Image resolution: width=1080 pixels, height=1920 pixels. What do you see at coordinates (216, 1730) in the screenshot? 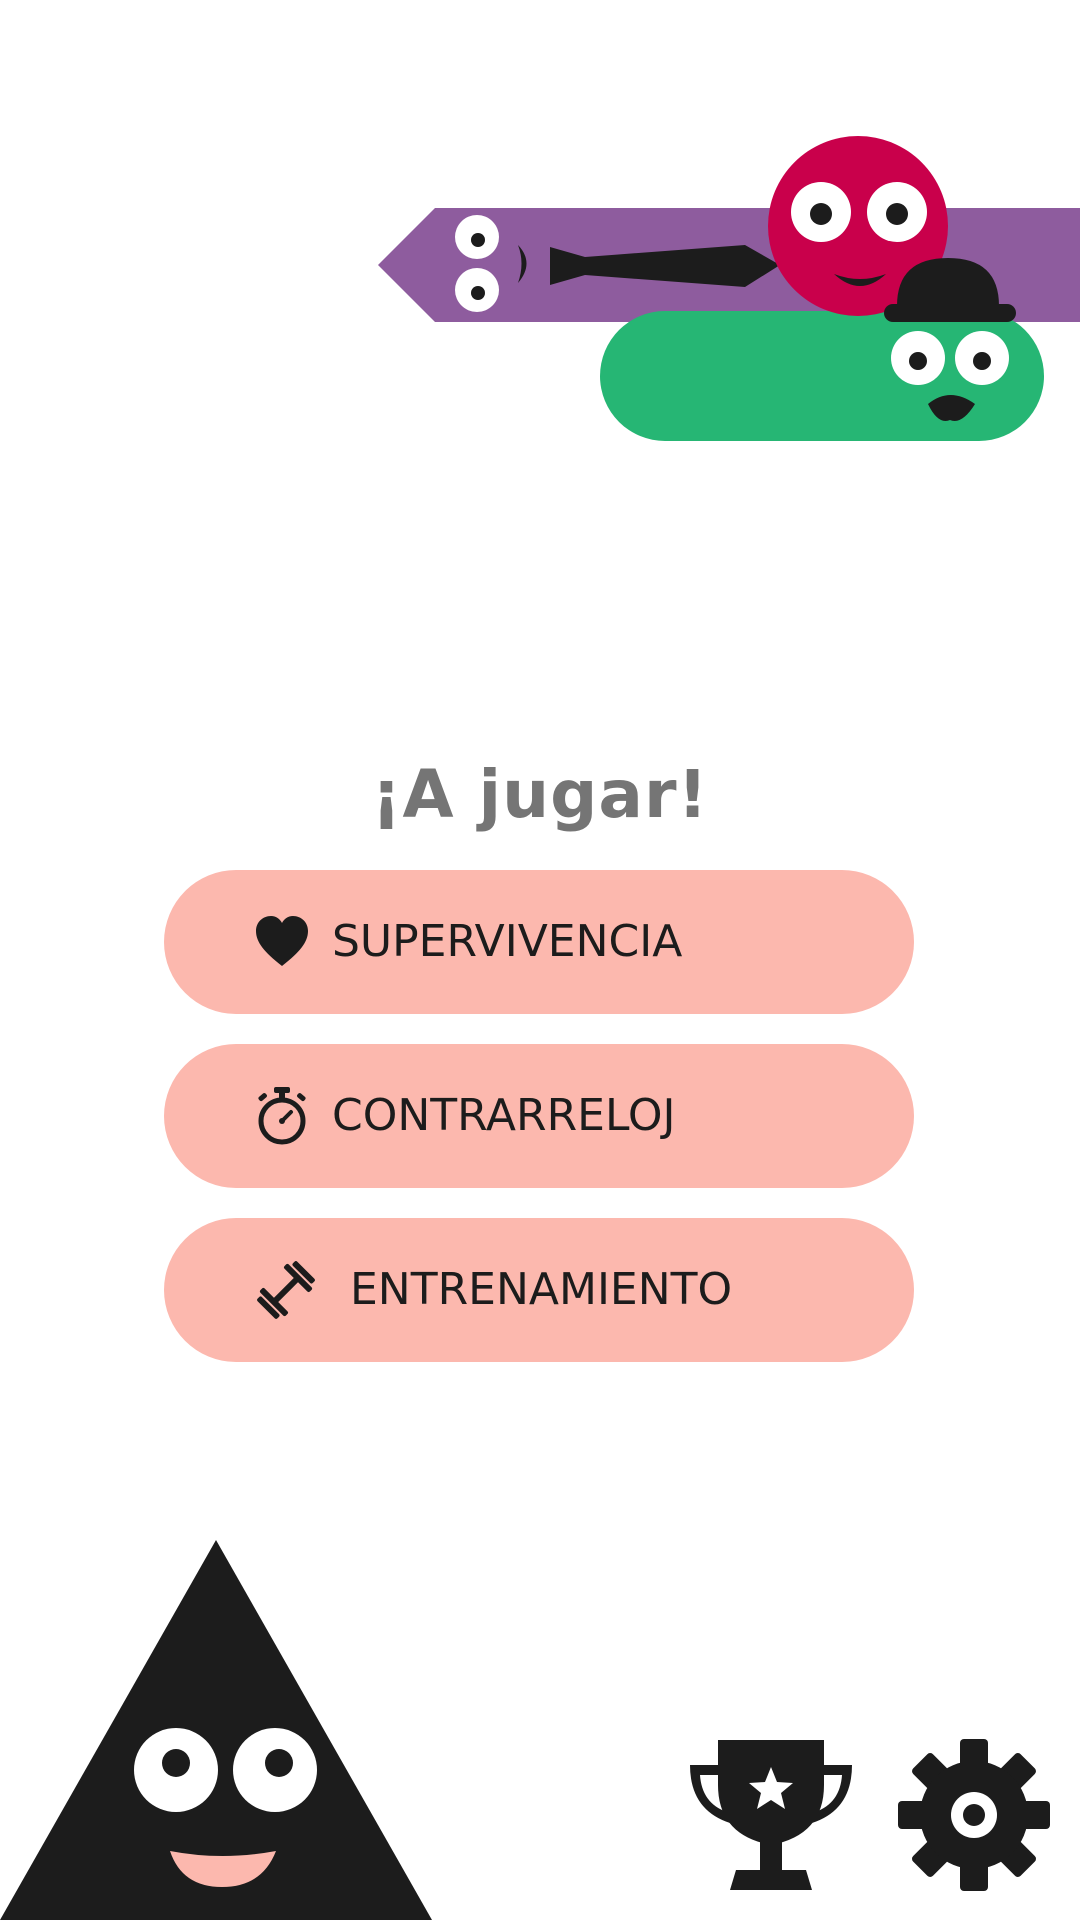
I see `triangle-mascot` at bounding box center [216, 1730].